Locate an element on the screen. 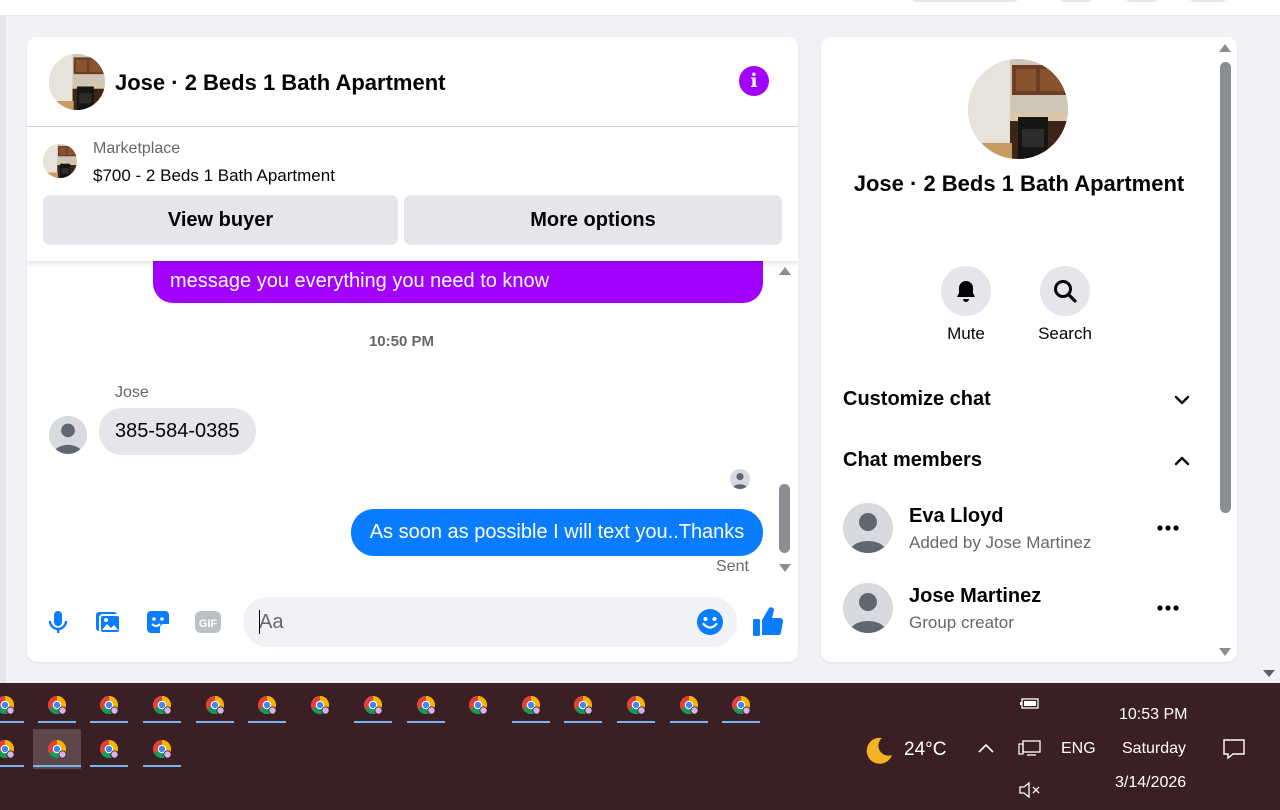 The image size is (1280, 810). browser-top-strip is located at coordinates (640, 8).